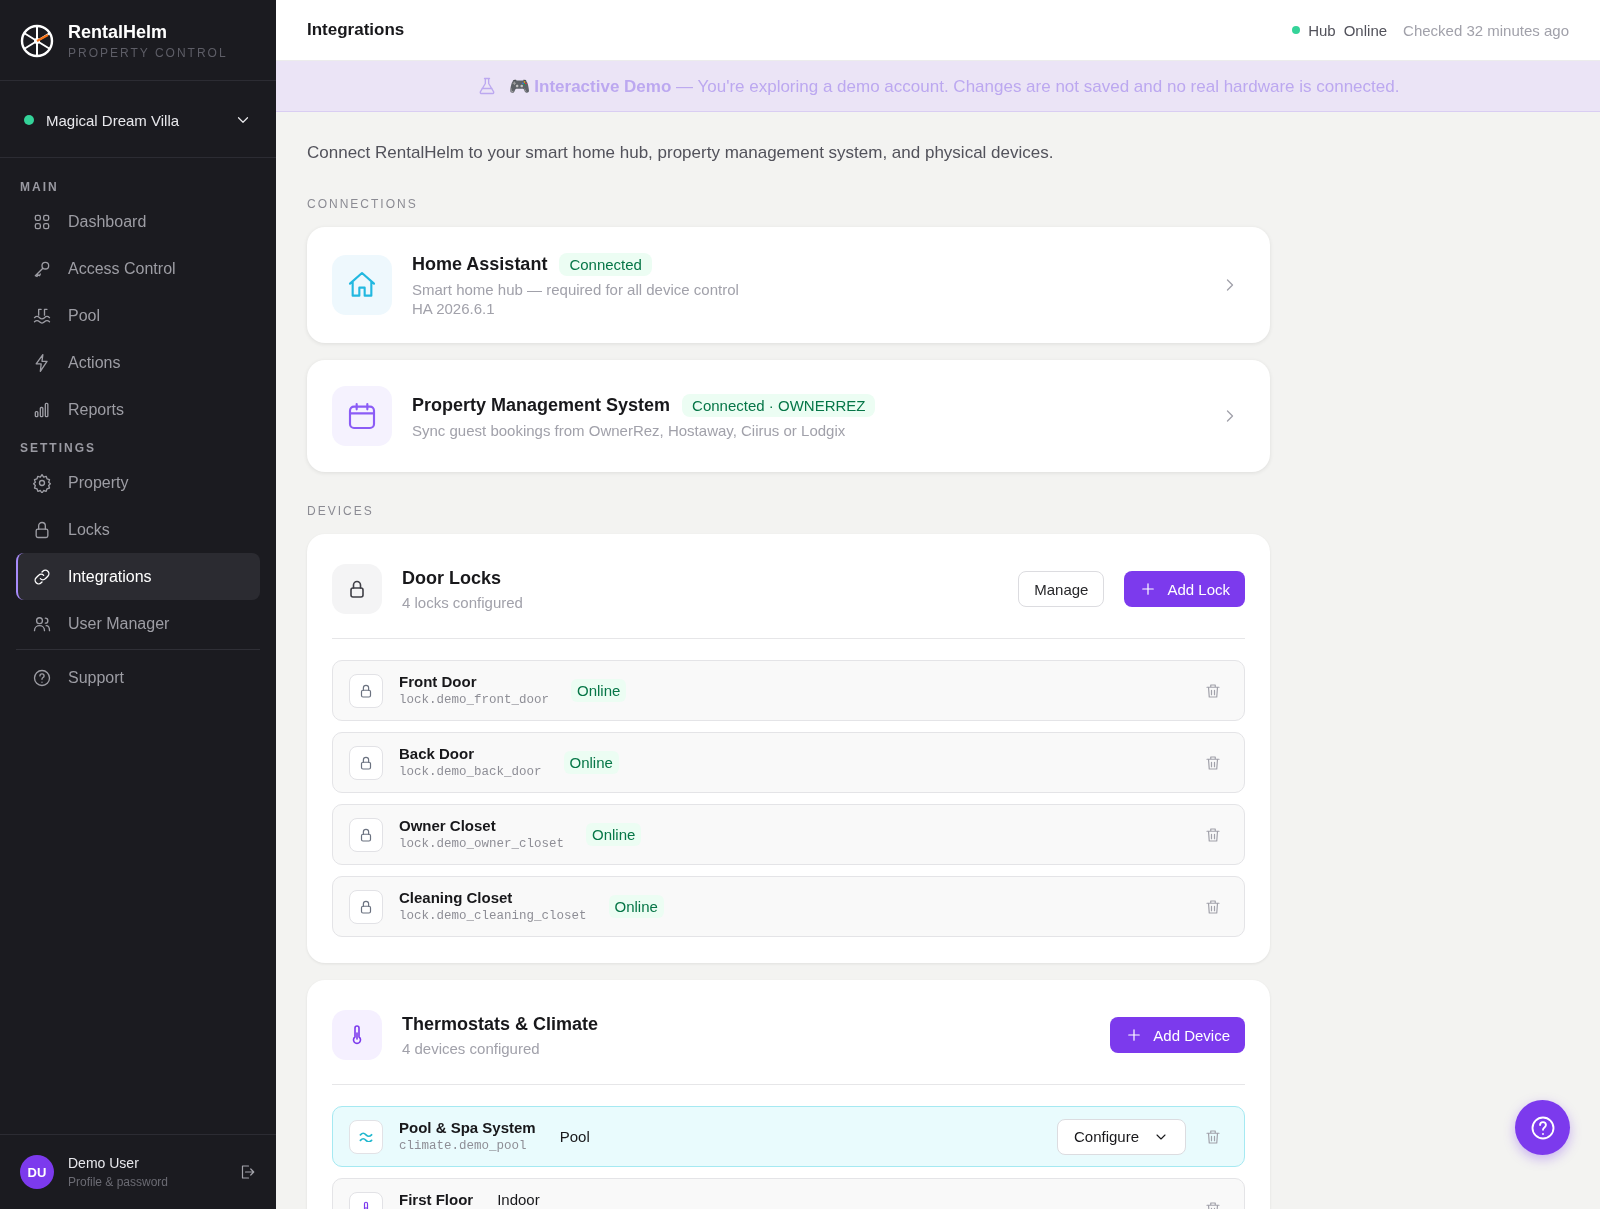 The image size is (1600, 1209). I want to click on group-subtitle: 4 locks configured, so click(462, 602).